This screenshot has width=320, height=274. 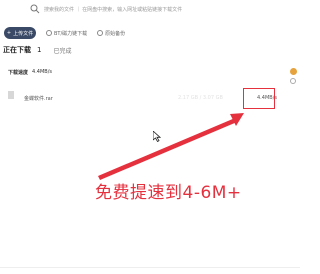 I want to click on search-icon, so click(x=35, y=9).